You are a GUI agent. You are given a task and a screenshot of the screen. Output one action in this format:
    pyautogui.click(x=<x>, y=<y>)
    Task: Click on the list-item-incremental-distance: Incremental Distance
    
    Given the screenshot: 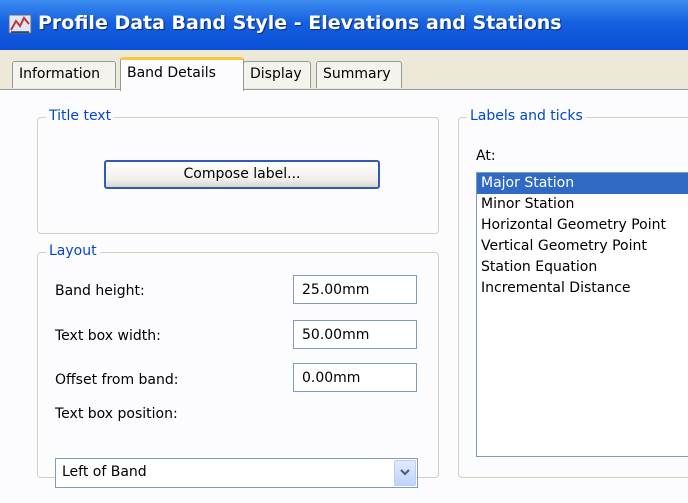 What is the action you would take?
    pyautogui.click(x=582, y=288)
    